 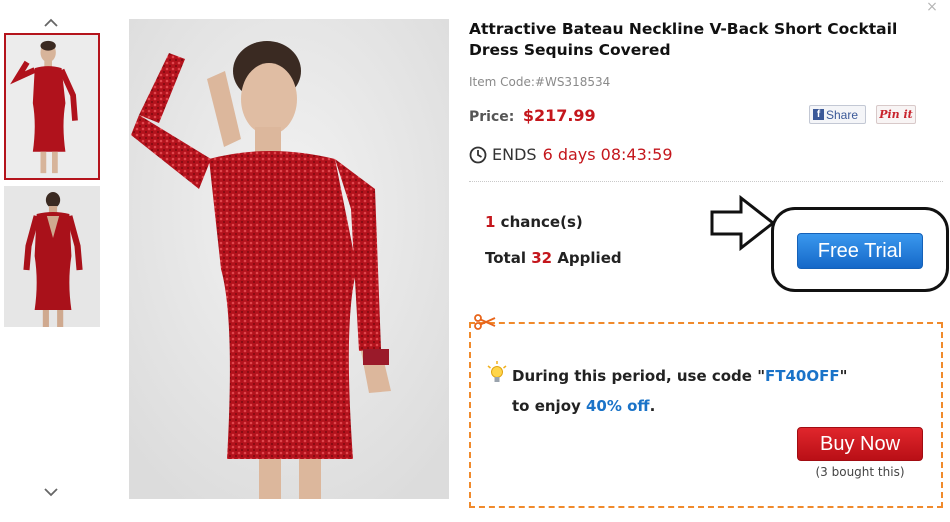 What do you see at coordinates (652, 406) in the screenshot?
I see `coupon-line2-suffix: .` at bounding box center [652, 406].